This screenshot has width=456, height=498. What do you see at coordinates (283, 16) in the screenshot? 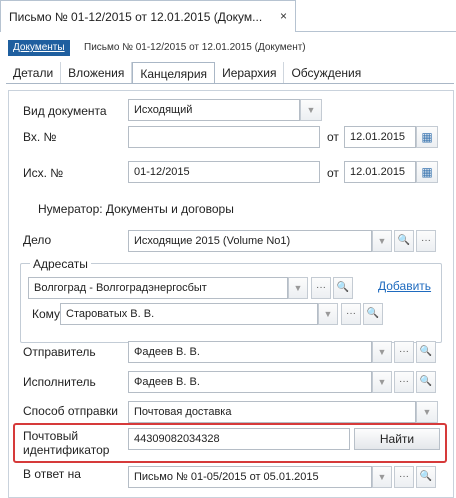
I see `close-icon: ×` at bounding box center [283, 16].